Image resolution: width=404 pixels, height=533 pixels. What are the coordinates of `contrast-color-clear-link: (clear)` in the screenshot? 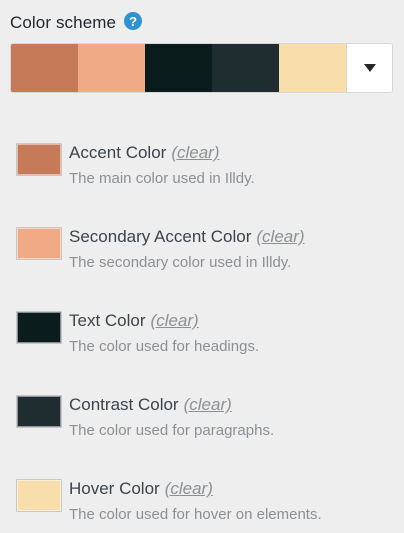 It's located at (208, 404).